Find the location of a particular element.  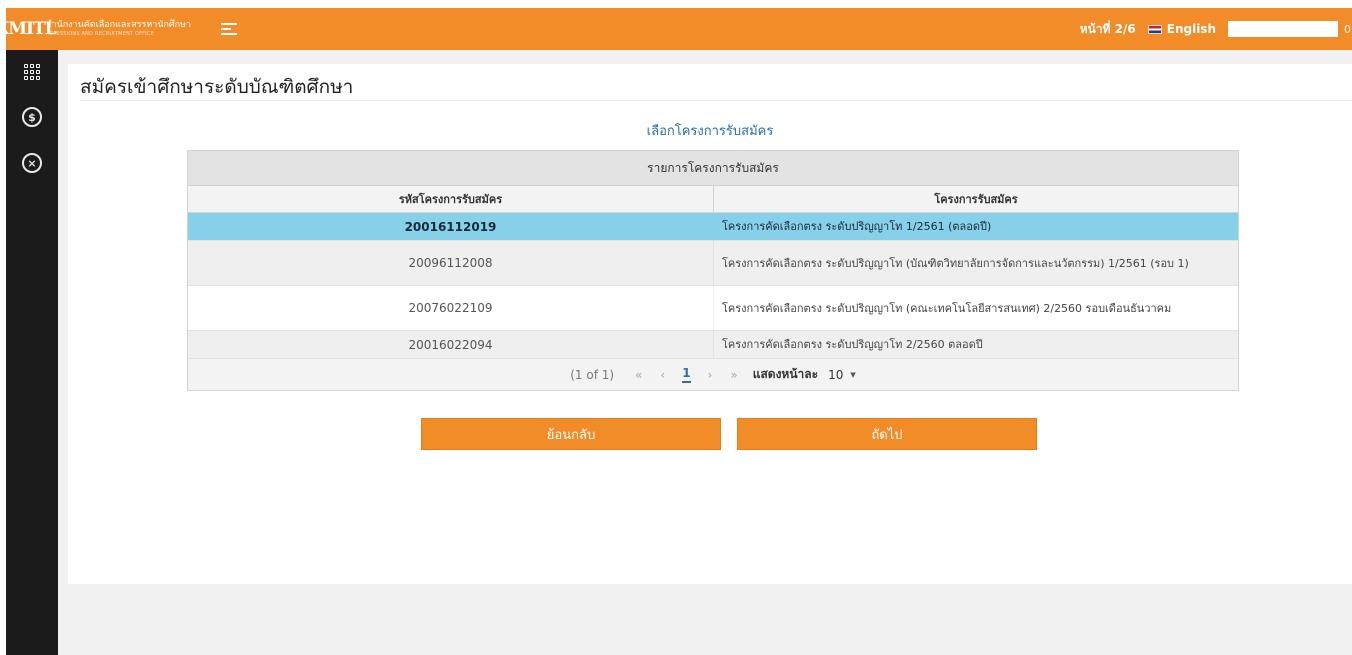

grid-icon is located at coordinates (32, 72).